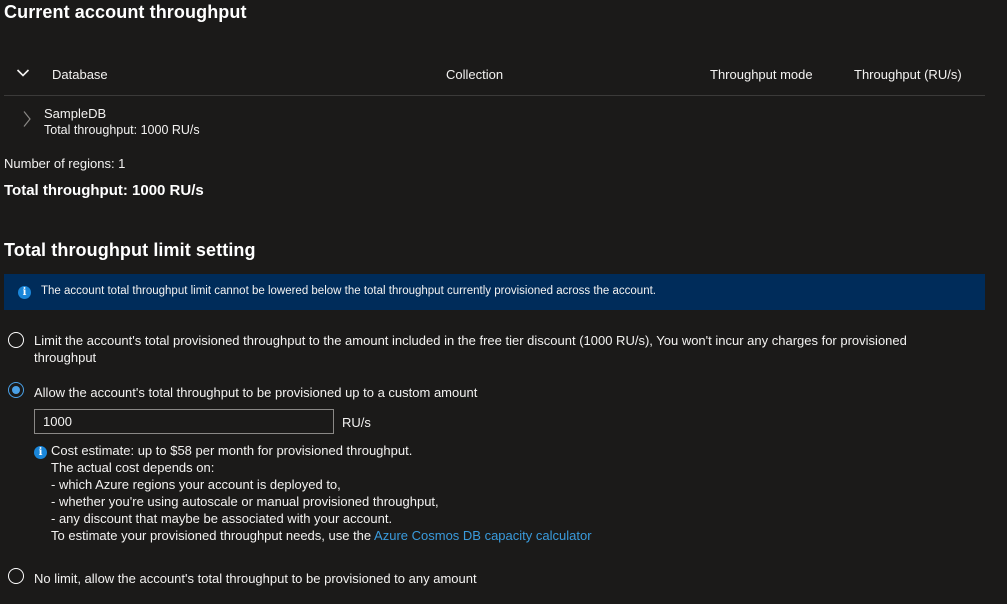 This screenshot has height=604, width=1007. I want to click on column-header-throughput-mode: Throughput mode, so click(761, 74).